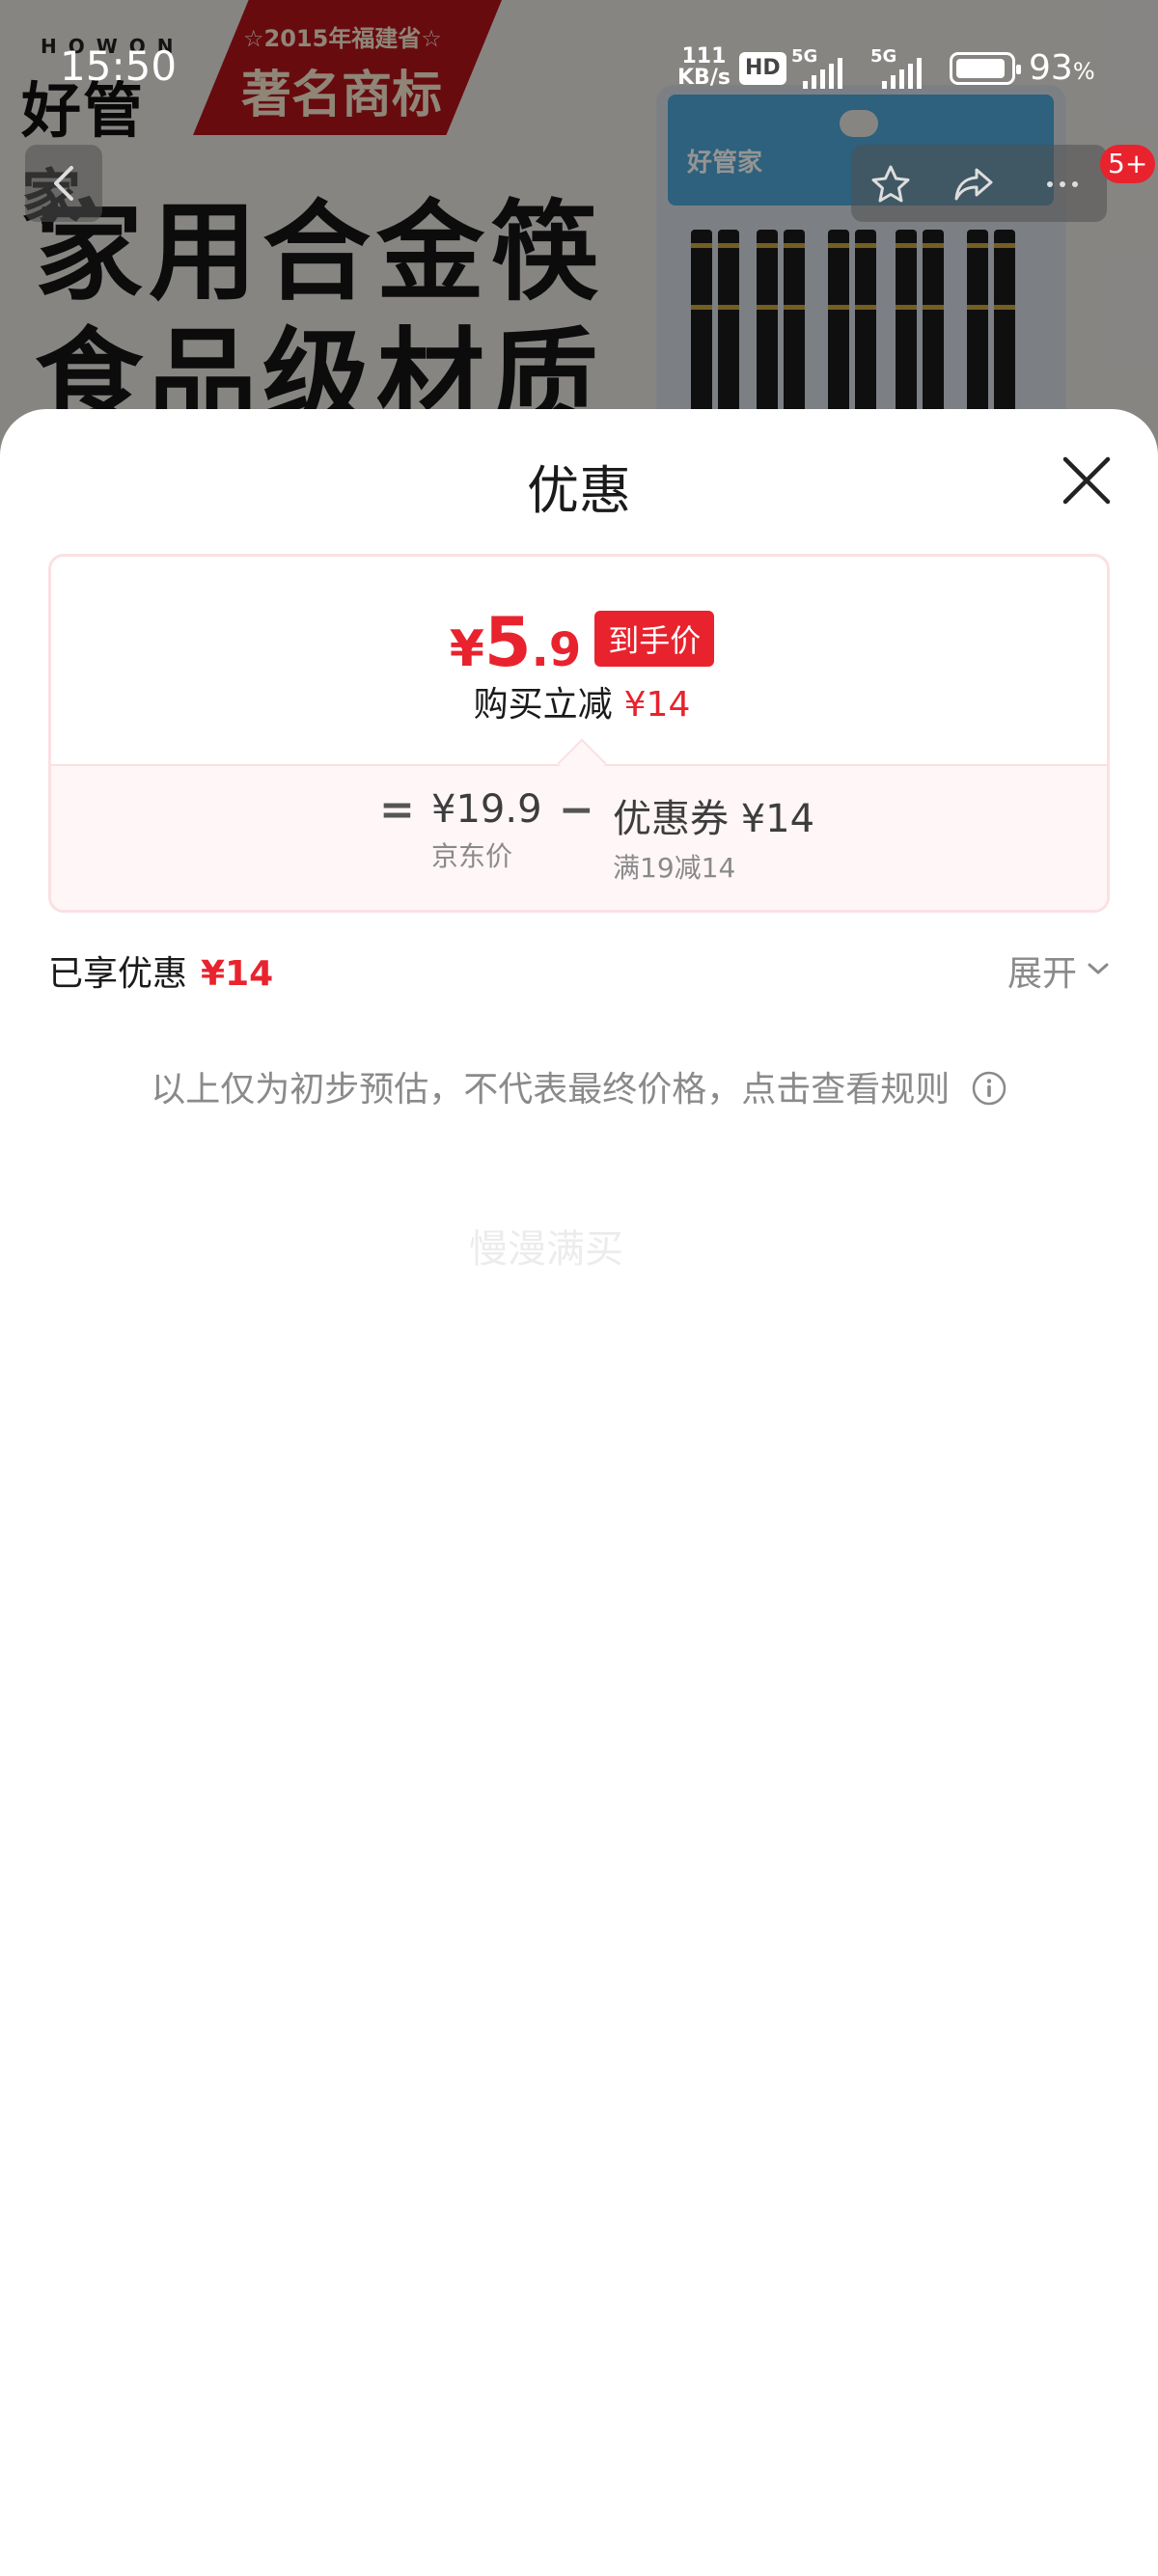  I want to click on top-actions, so click(979, 184).